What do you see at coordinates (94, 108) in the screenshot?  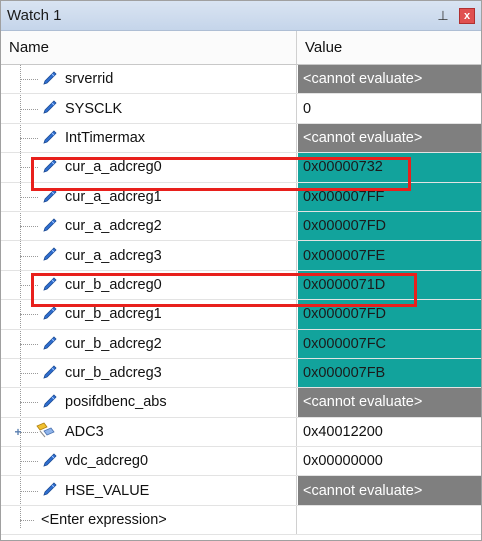 I see `variable-name: SYSCLK` at bounding box center [94, 108].